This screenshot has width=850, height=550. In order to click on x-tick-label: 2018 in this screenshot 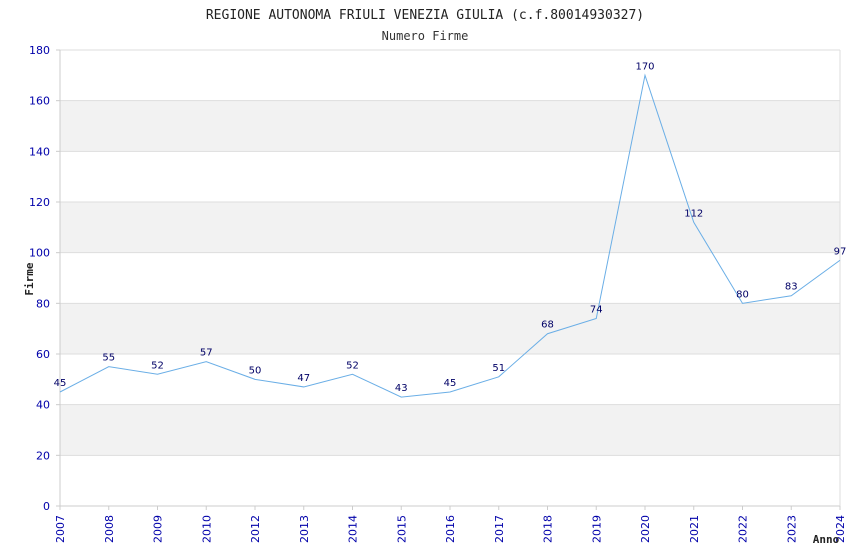, I will do `click(548, 529)`.